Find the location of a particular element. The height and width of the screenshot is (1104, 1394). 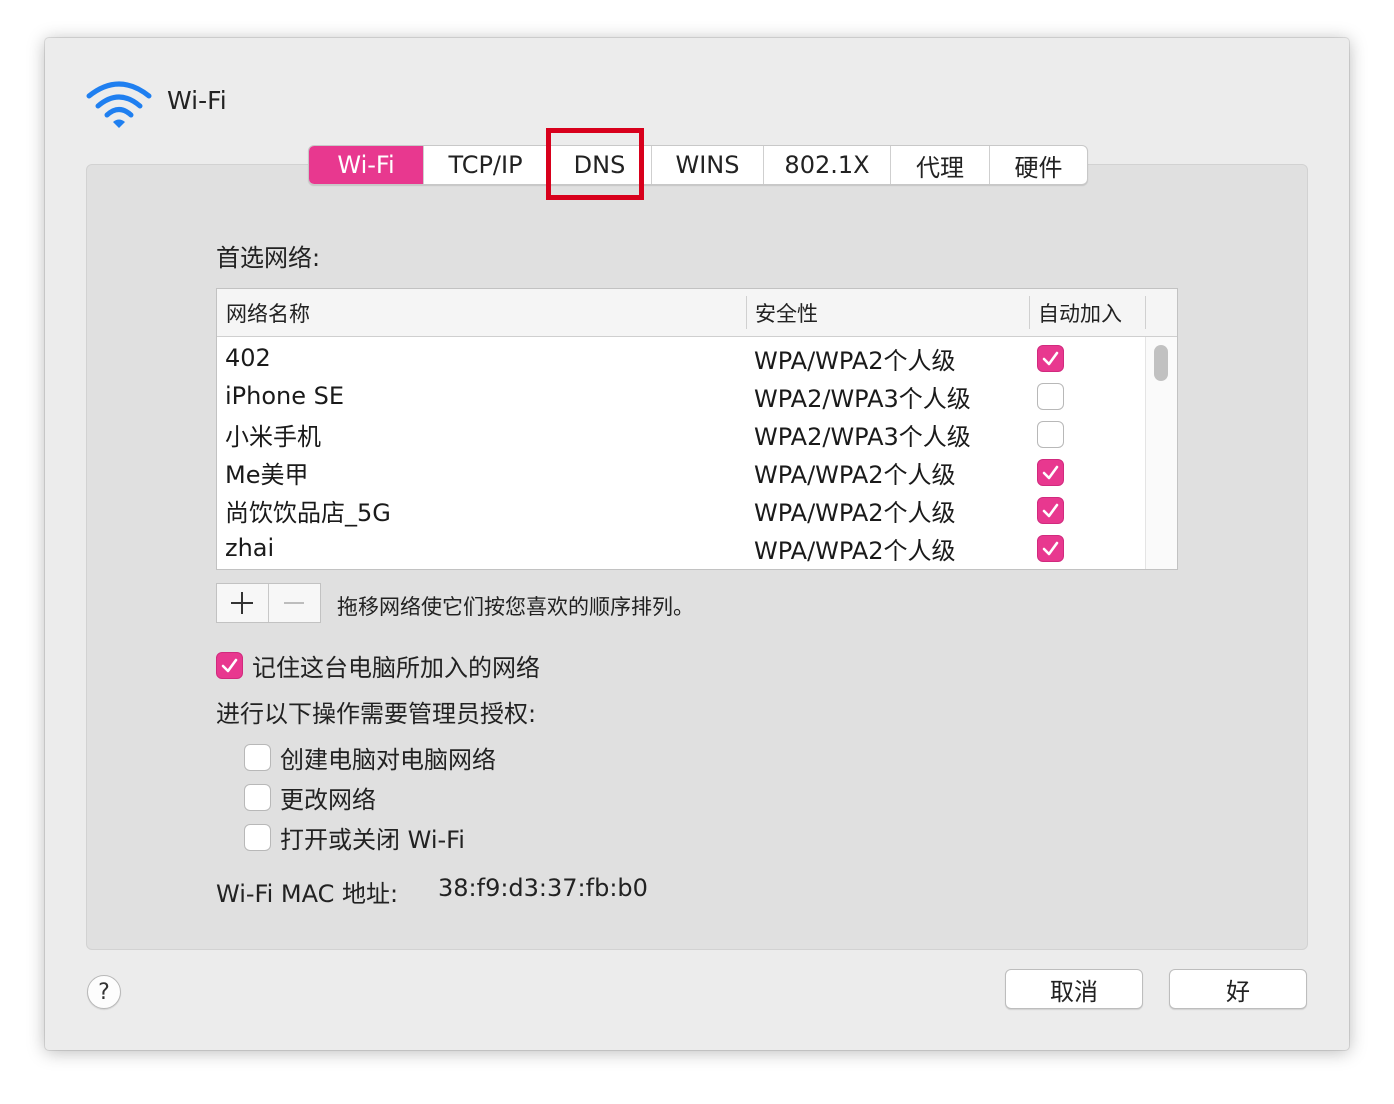

change-networks-label: 更改网络 is located at coordinates (328, 800).